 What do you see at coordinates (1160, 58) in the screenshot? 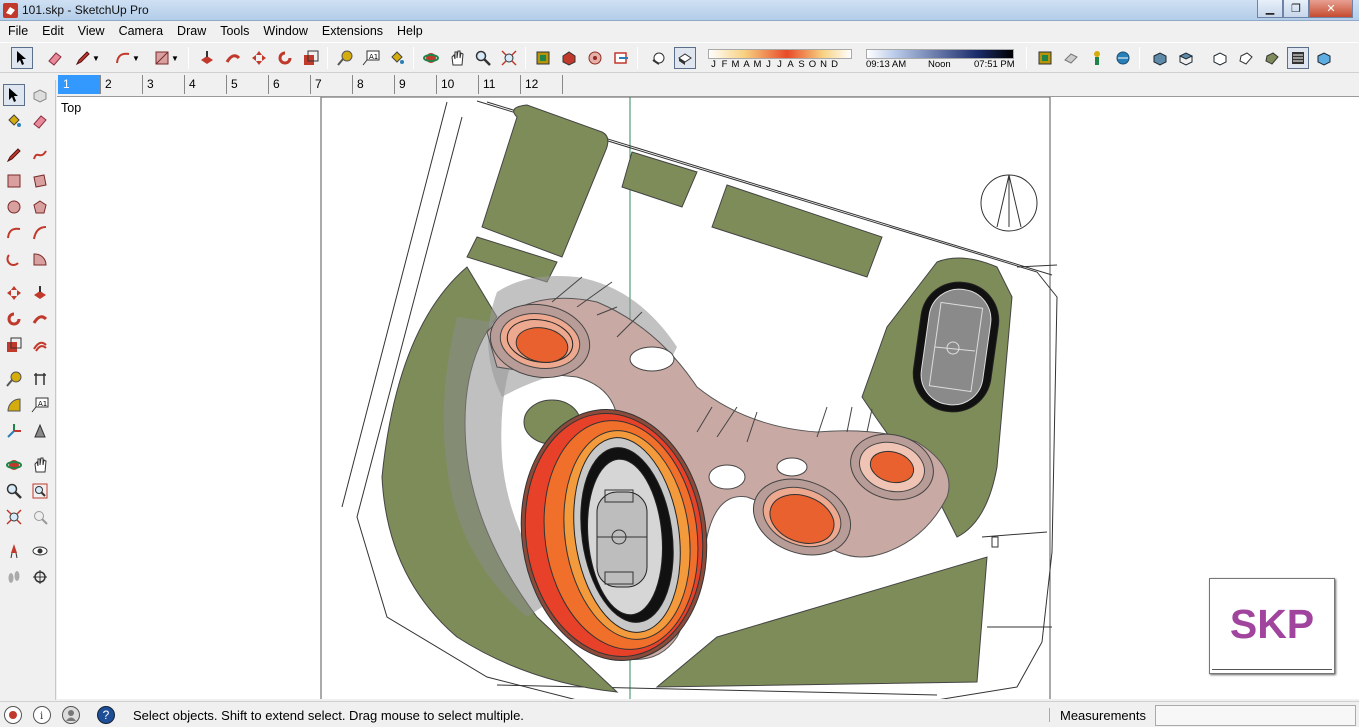
I see `iso-view-icon` at bounding box center [1160, 58].